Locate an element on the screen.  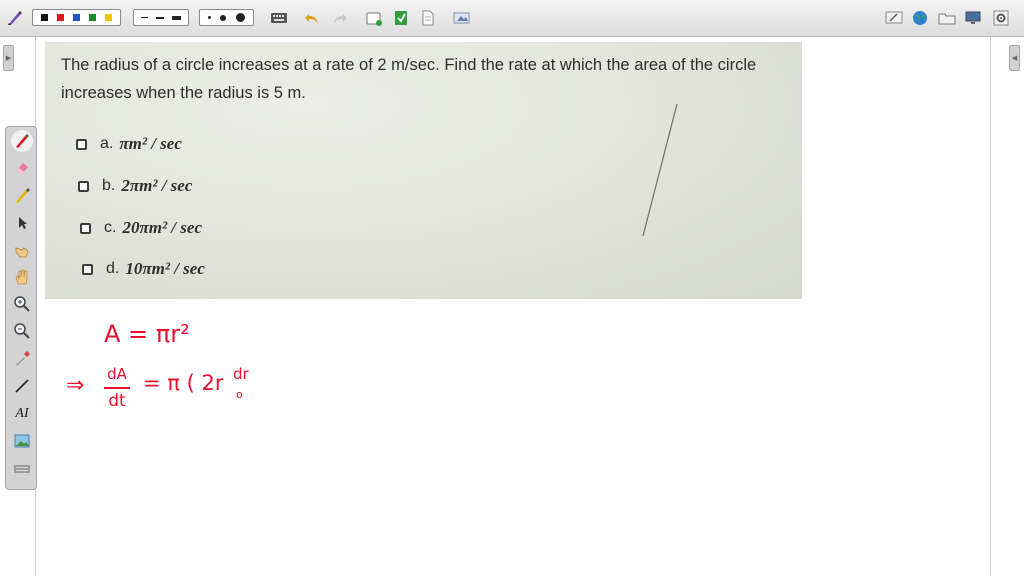
zoom-out-icon is located at coordinates (22, 331).